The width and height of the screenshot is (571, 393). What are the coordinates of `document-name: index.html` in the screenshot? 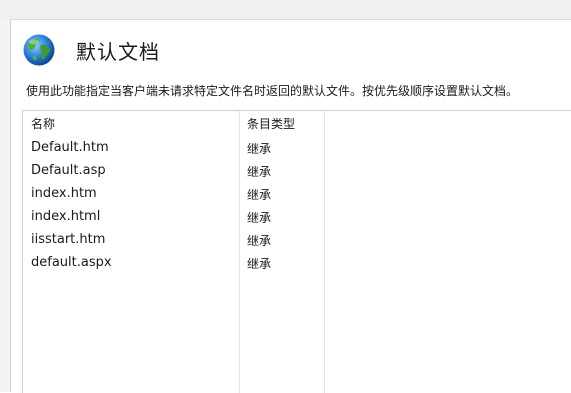 It's located at (66, 216).